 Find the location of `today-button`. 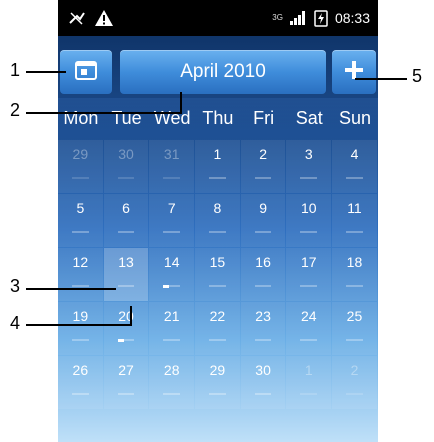

today-button is located at coordinates (86, 72).